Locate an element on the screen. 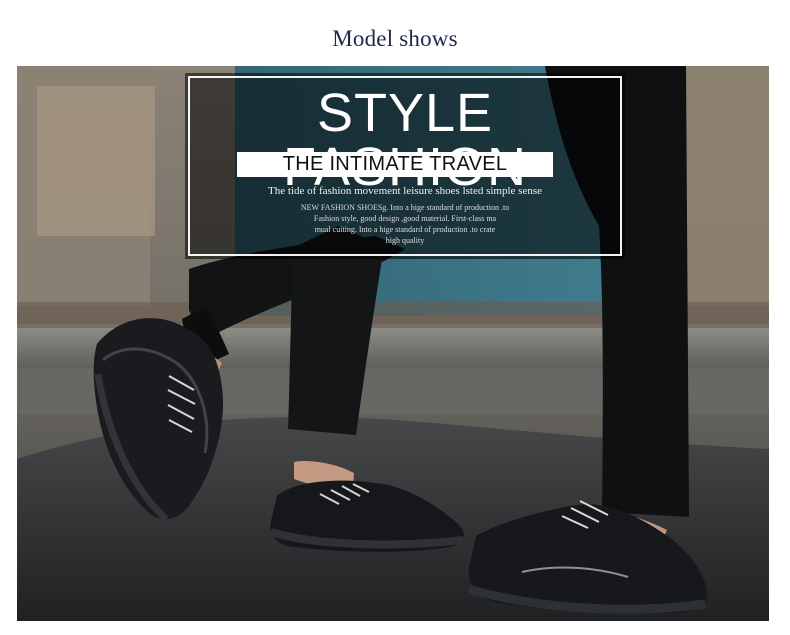 The image size is (790, 635). overlay-subtitle: THE INTIMATE TRAVEL is located at coordinates (395, 164).